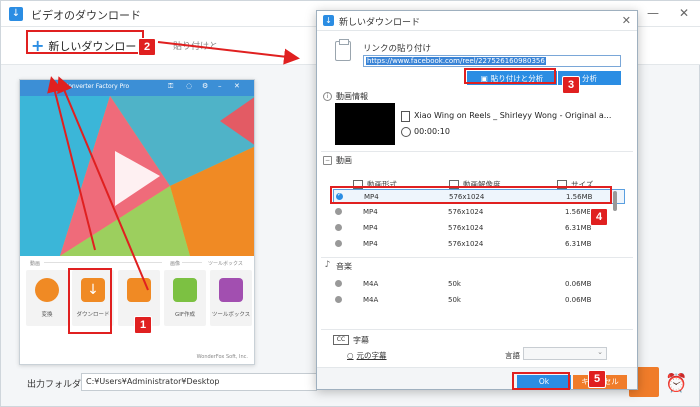  I want to click on highlight-paste-analyze, so click(510, 76).